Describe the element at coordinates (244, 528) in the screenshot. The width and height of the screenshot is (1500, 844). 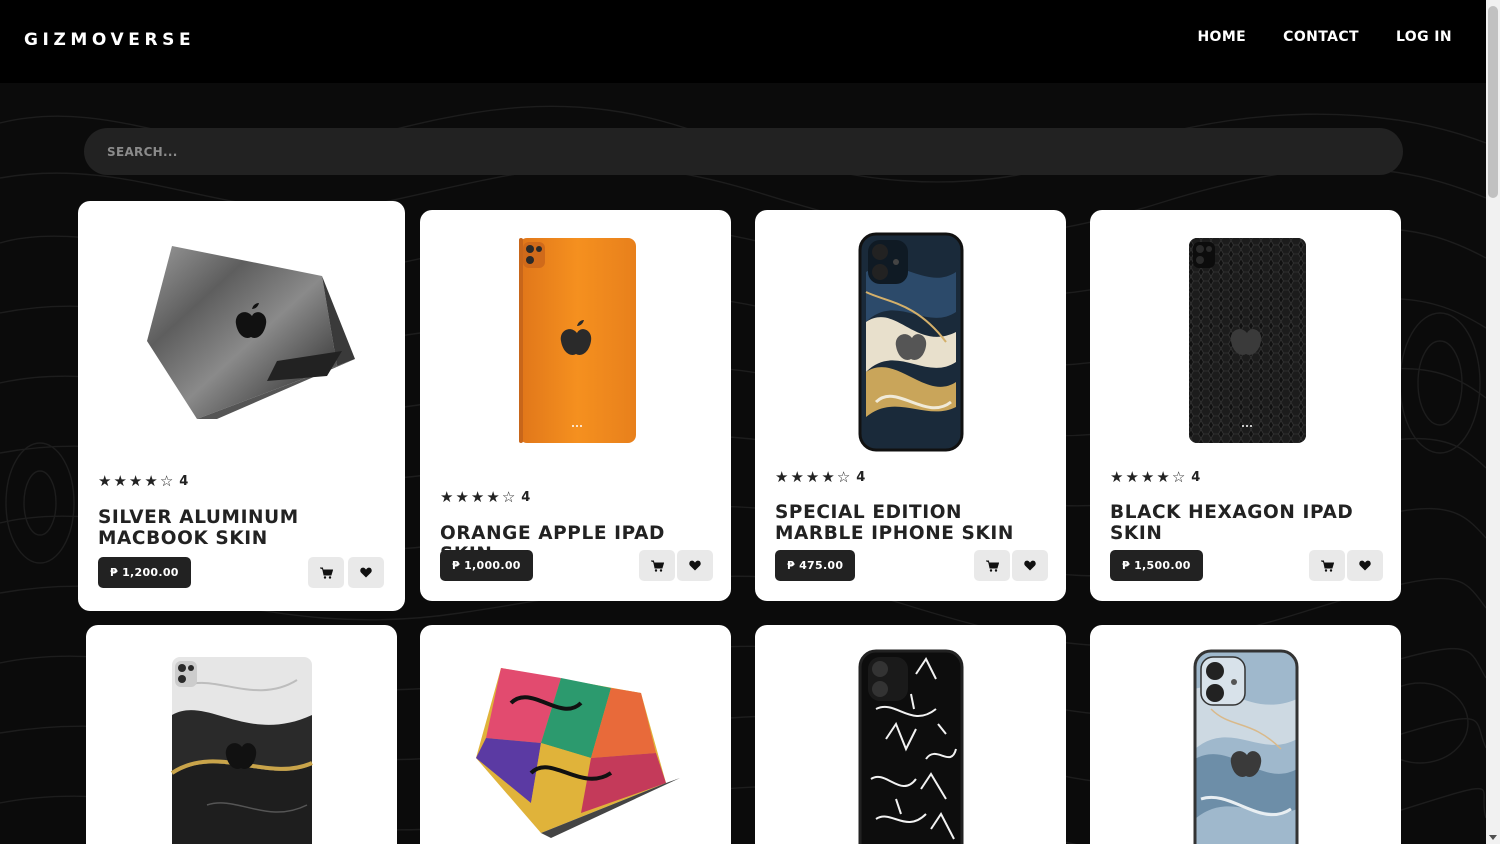
I see `product-name: SILVER ALUMINUM MACBOOK SKIN` at that location.